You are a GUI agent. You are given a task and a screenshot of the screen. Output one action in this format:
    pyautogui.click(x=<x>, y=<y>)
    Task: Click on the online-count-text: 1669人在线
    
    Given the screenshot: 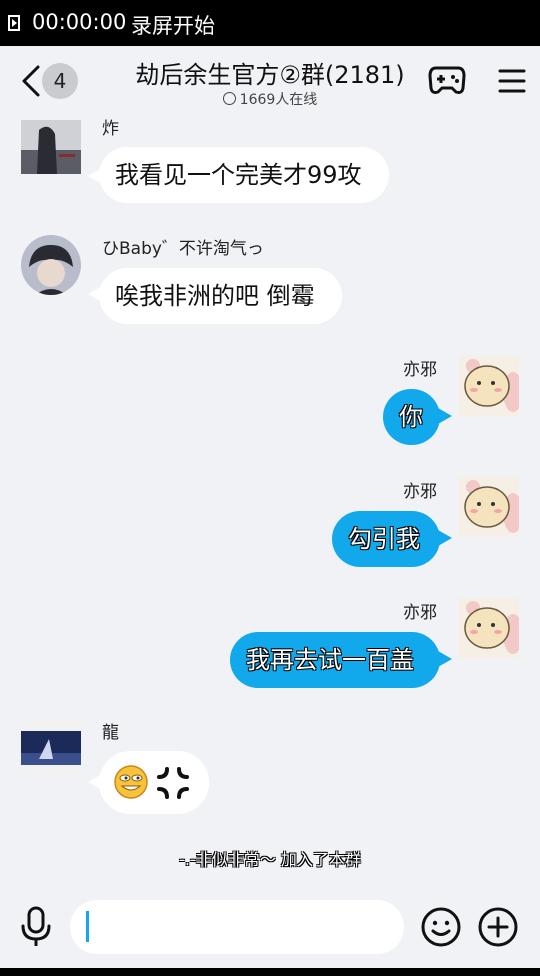 What is the action you would take?
    pyautogui.click(x=278, y=100)
    